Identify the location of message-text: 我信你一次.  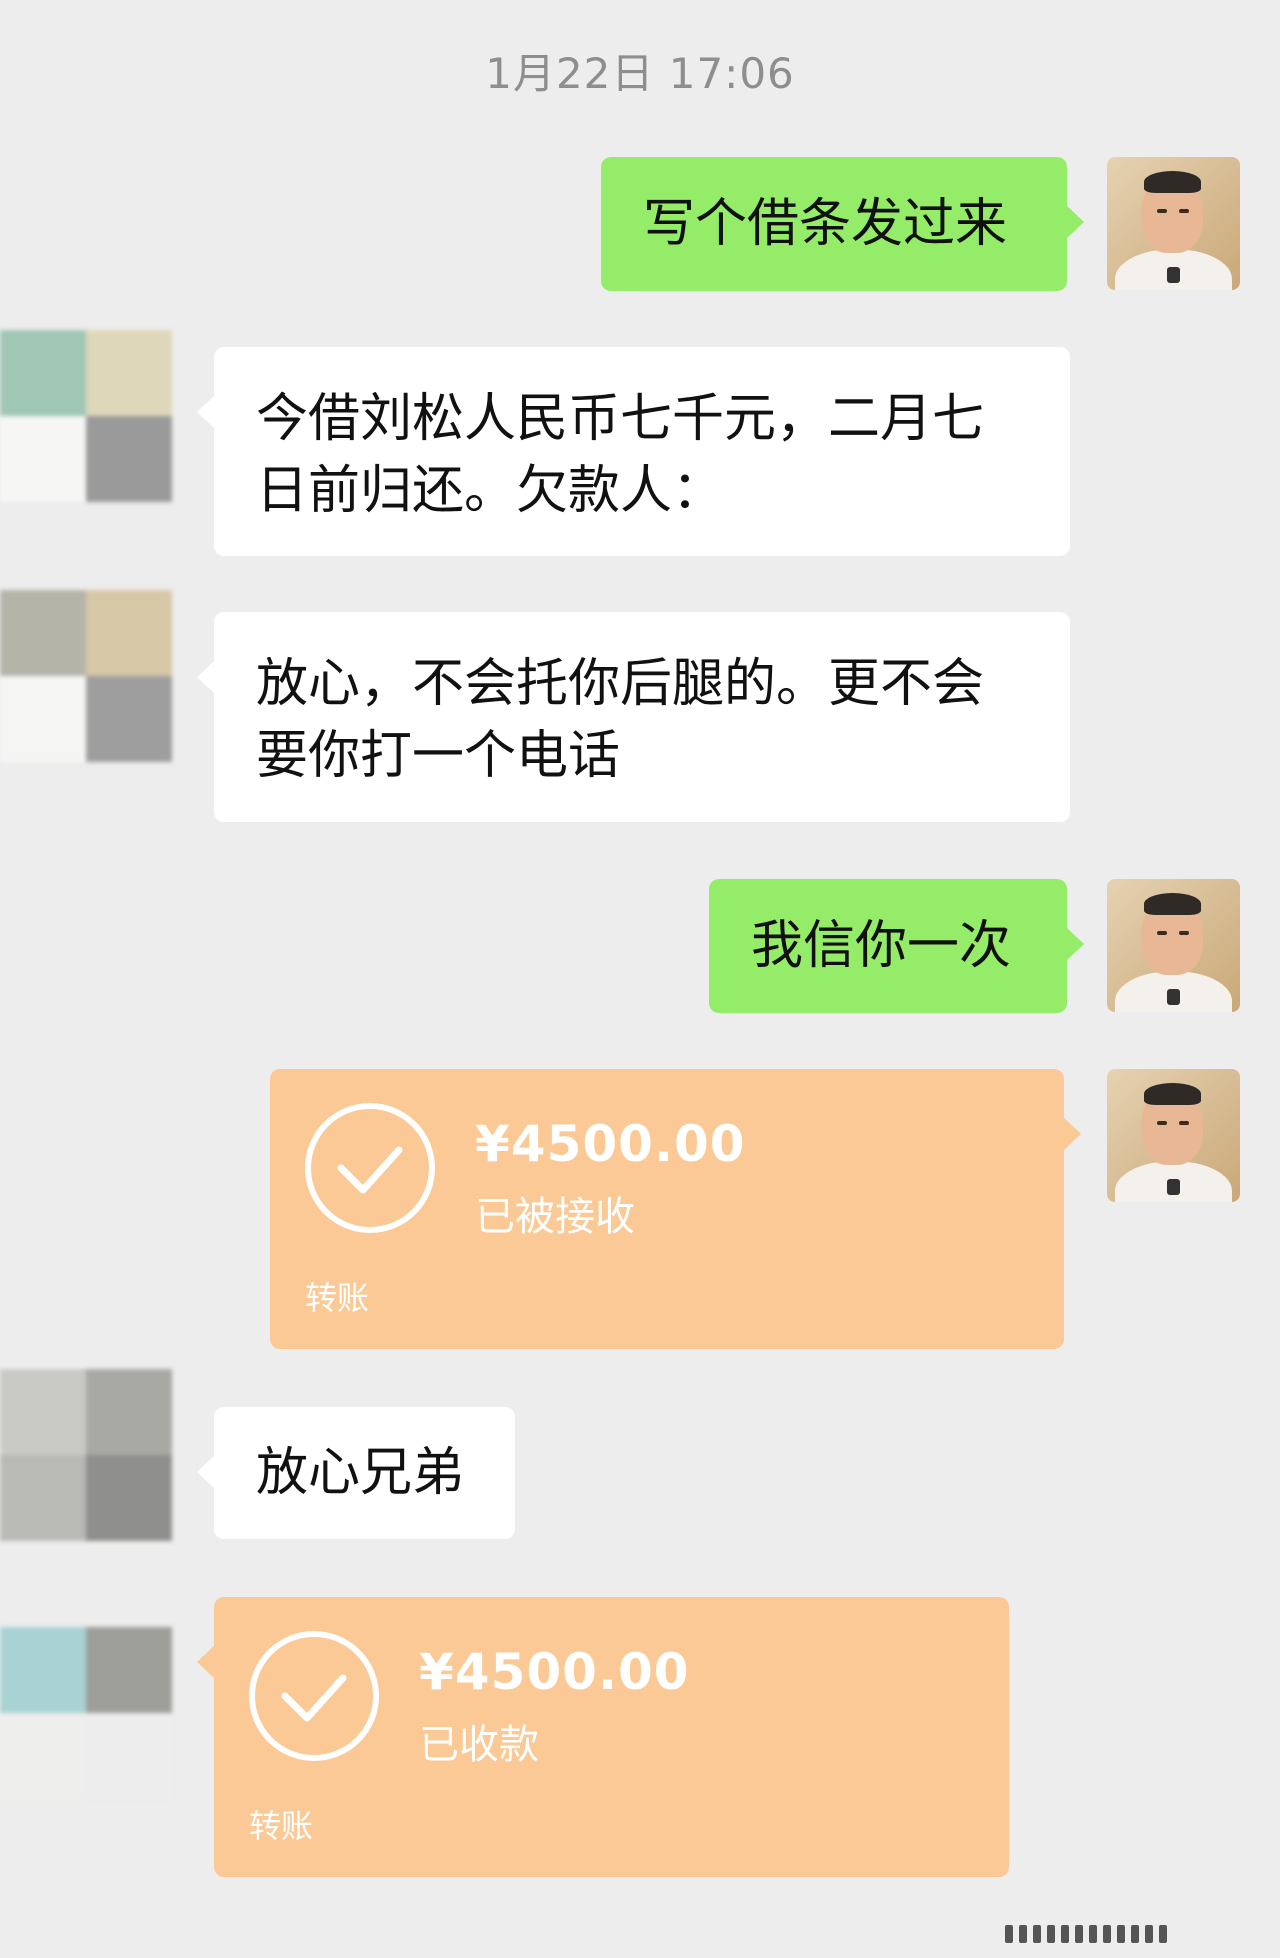
(881, 946).